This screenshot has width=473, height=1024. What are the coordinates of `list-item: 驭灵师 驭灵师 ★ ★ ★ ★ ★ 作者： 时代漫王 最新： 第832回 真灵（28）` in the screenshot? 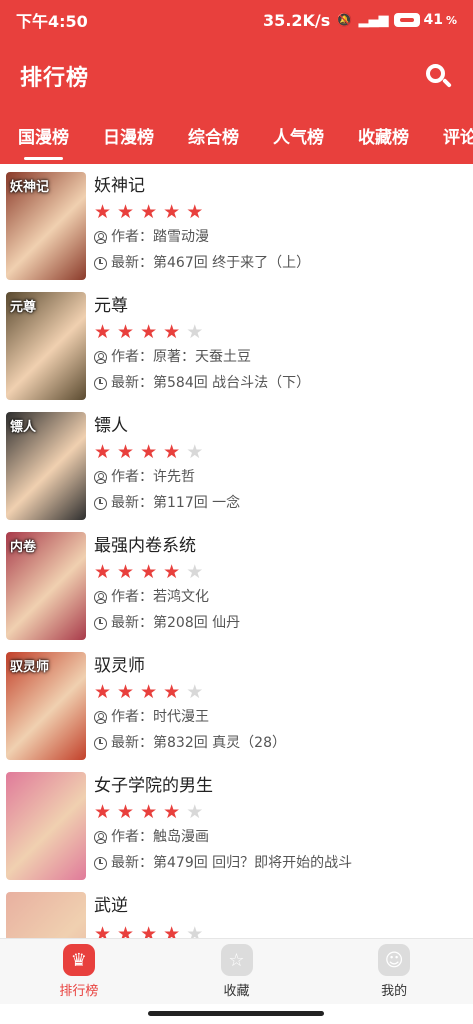 It's located at (236, 704).